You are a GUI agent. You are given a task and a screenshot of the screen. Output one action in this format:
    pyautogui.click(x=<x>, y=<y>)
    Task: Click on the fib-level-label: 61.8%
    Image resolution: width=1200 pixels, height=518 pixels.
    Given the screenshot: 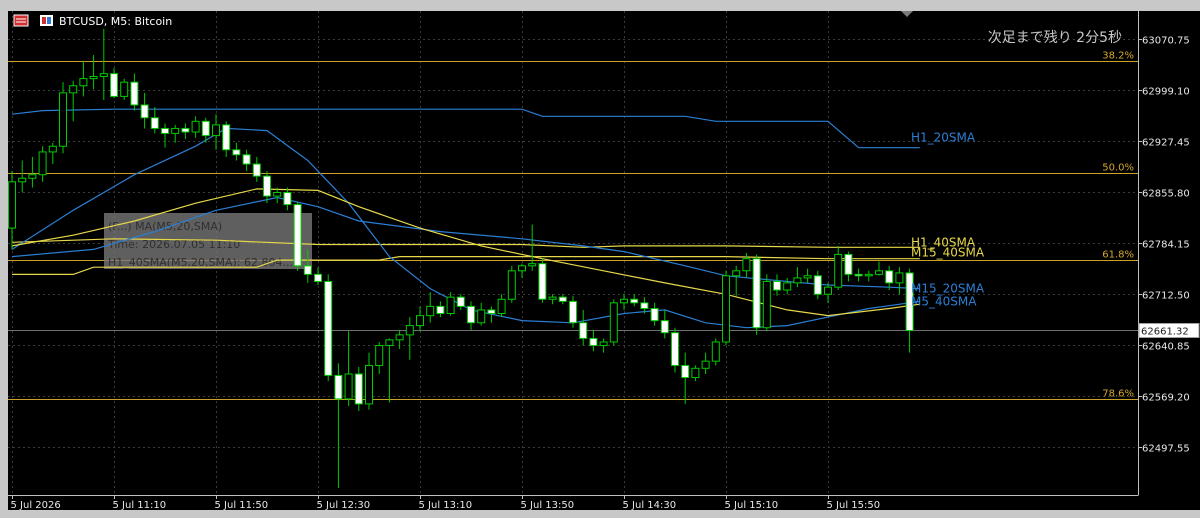 What is the action you would take?
    pyautogui.click(x=1118, y=255)
    